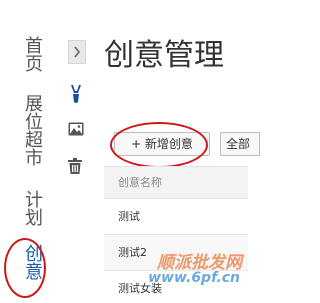 The image size is (320, 303). I want to click on collapse-button, so click(77, 52).